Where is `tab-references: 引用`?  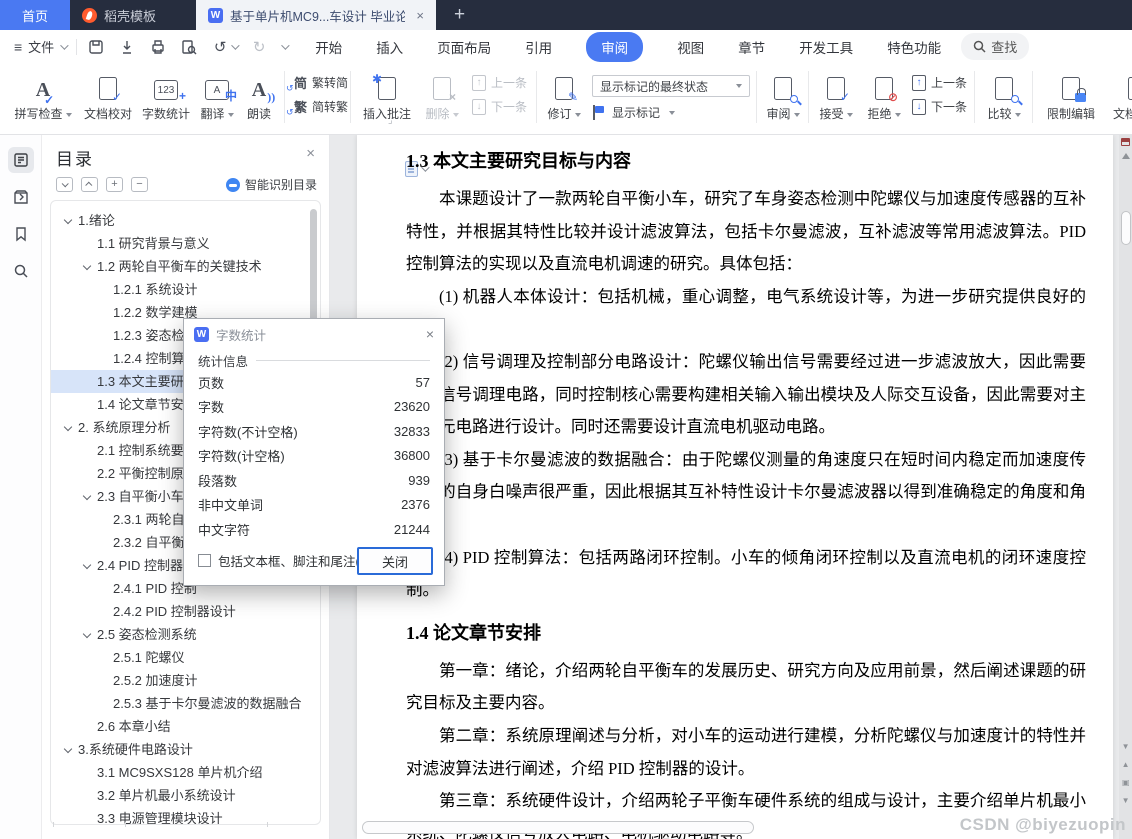
tab-references: 引用 is located at coordinates (538, 47).